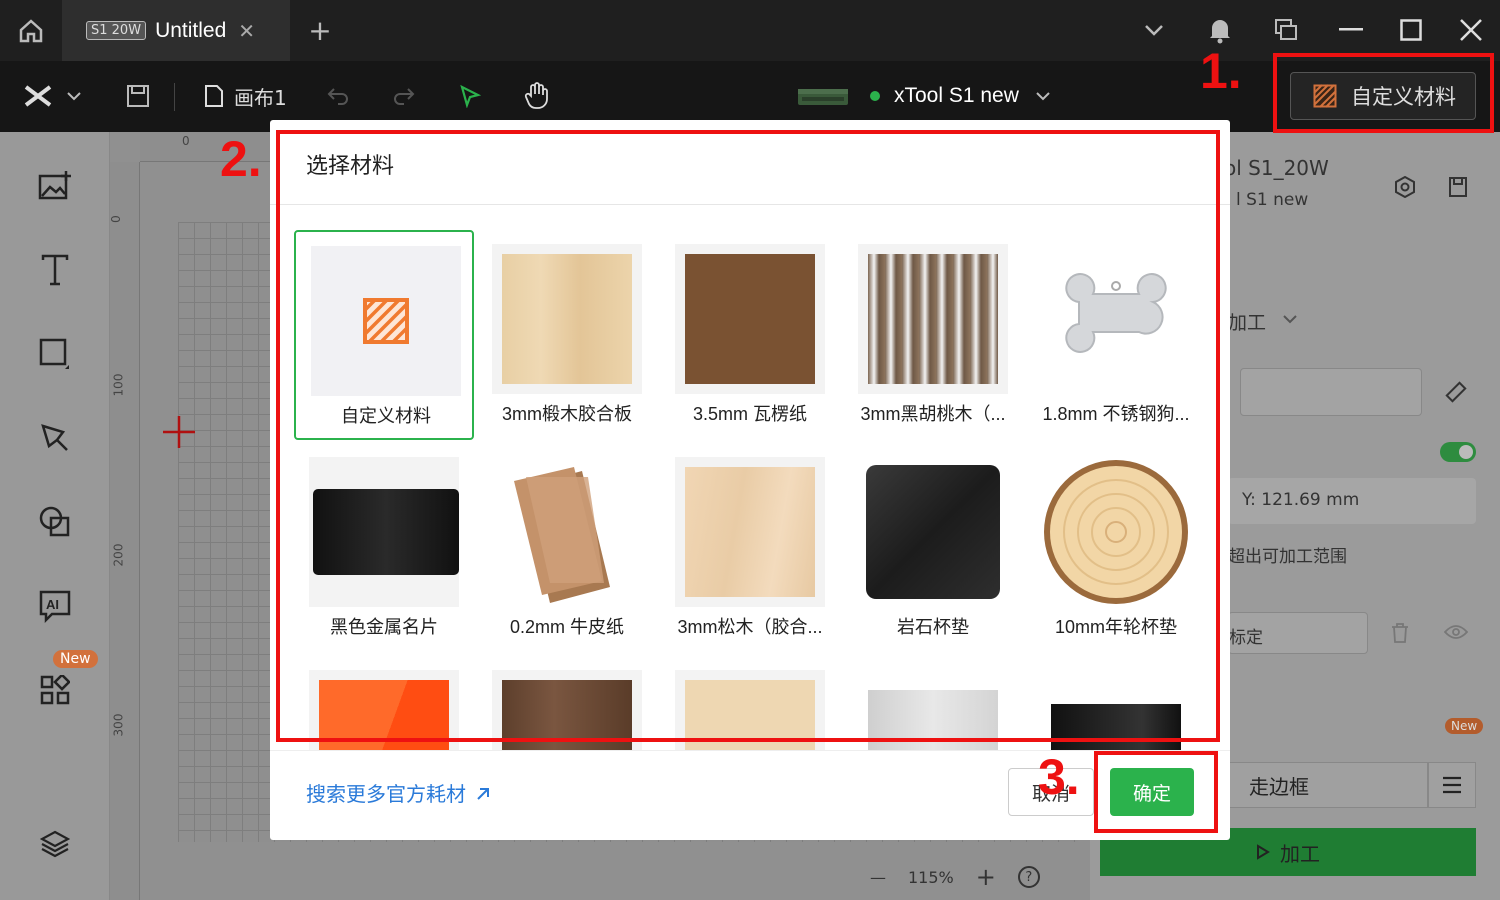 The height and width of the screenshot is (900, 1500). What do you see at coordinates (55, 186) in the screenshot?
I see `image-add-icon` at bounding box center [55, 186].